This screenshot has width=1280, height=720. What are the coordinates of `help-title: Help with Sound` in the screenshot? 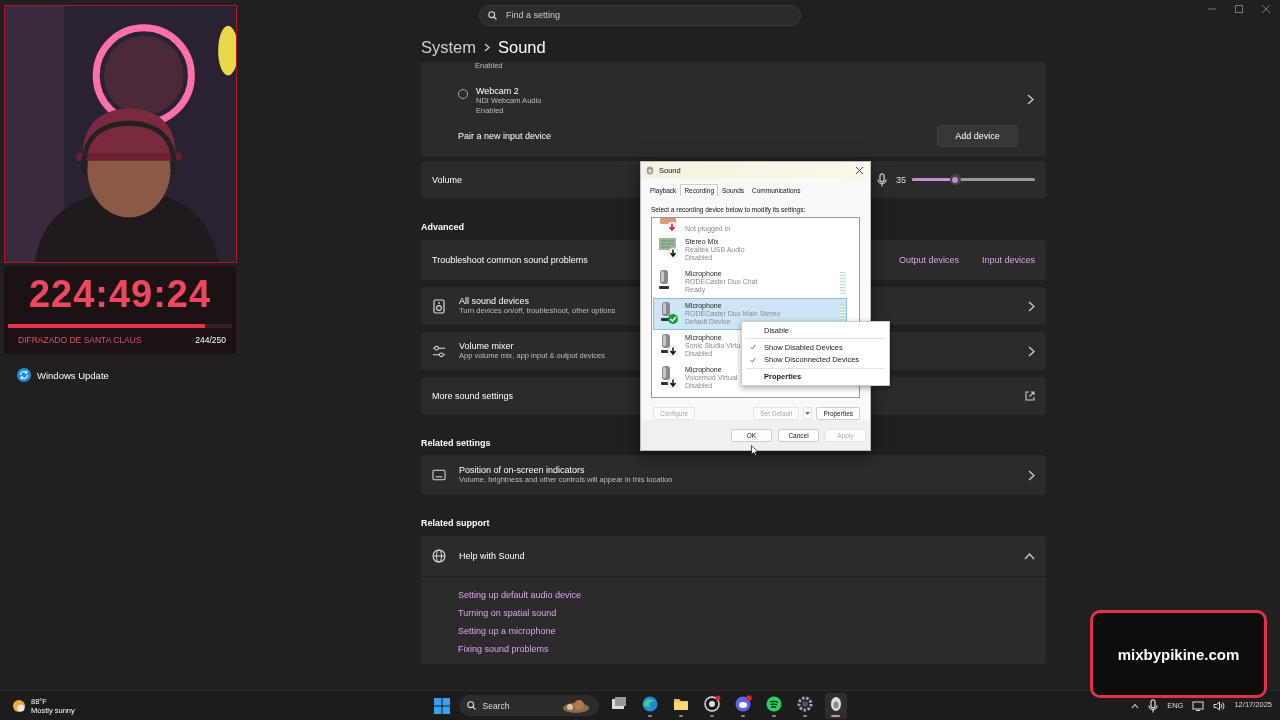 It's located at (492, 556).